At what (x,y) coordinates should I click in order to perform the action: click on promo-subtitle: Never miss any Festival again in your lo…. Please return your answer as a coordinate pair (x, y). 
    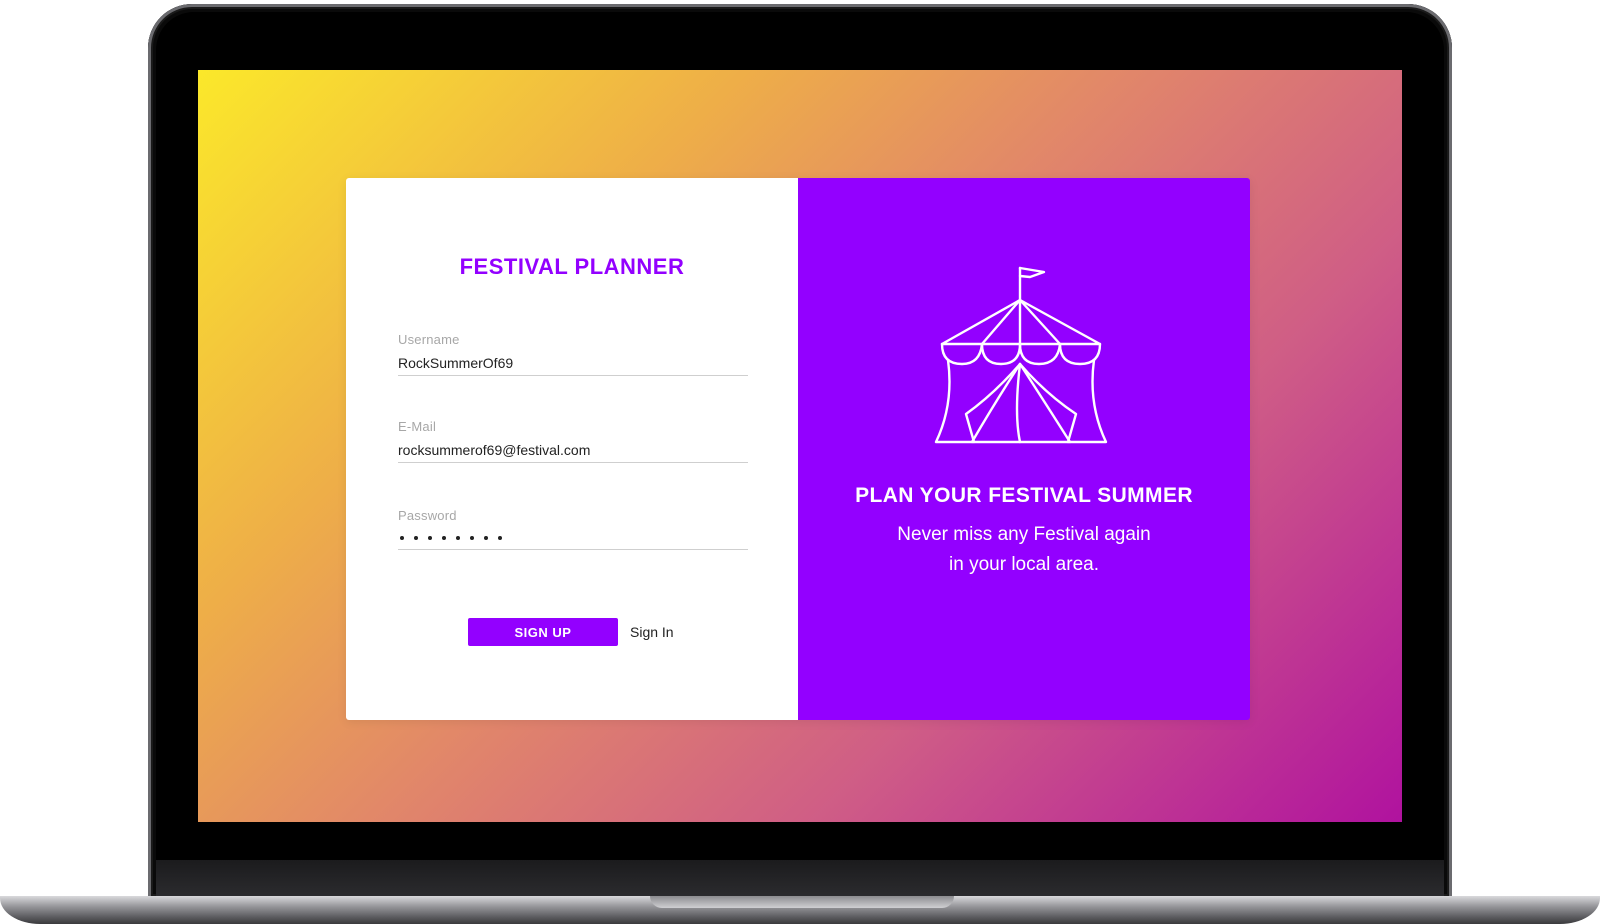
    Looking at the image, I should click on (1024, 550).